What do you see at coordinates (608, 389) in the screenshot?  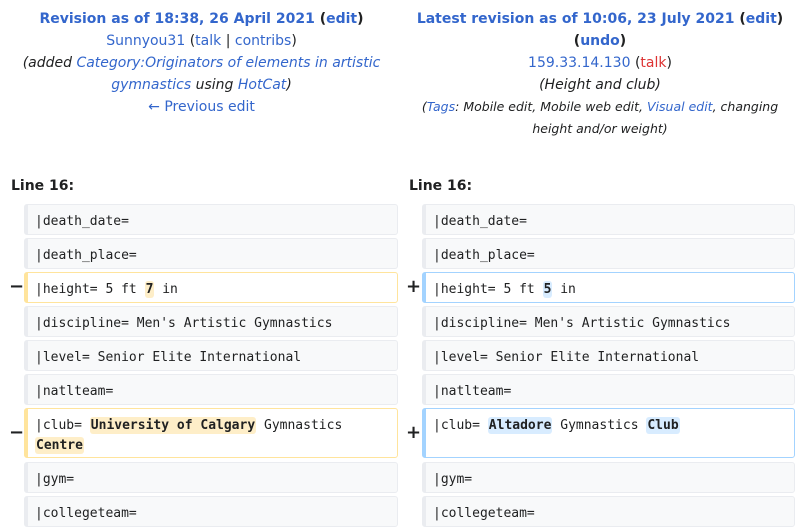 I see `diff-context-right: |natlteam=` at bounding box center [608, 389].